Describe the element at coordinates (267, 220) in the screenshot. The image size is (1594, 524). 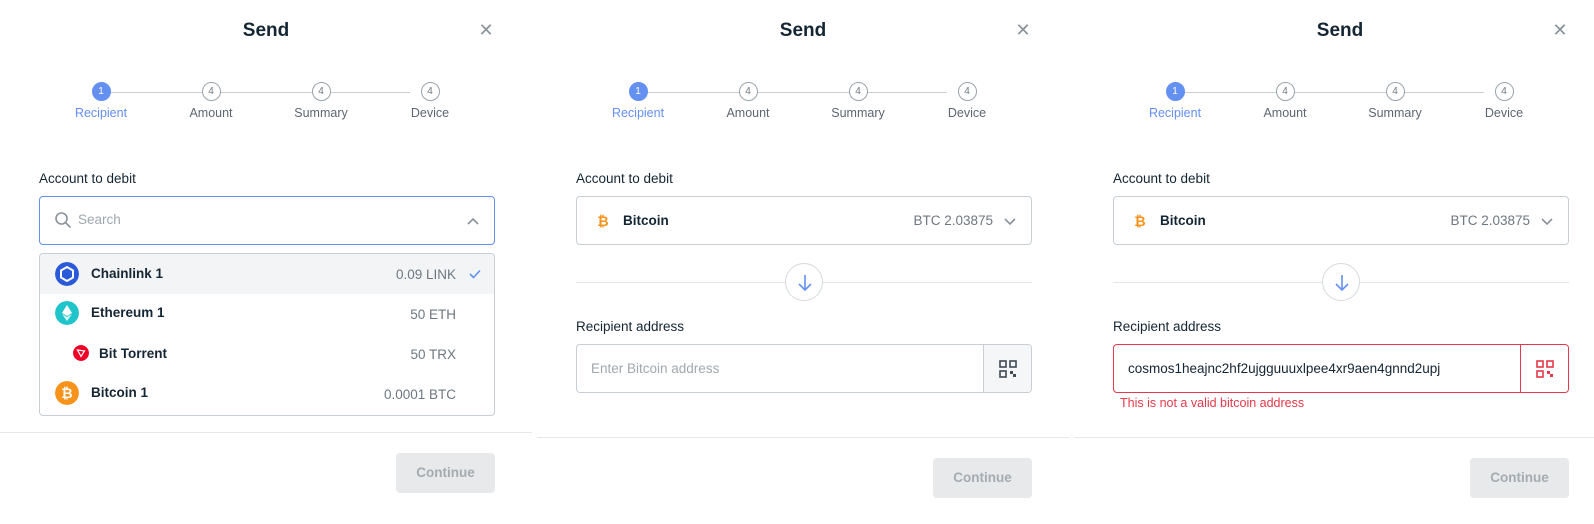
I see `account-search-select: Search` at that location.